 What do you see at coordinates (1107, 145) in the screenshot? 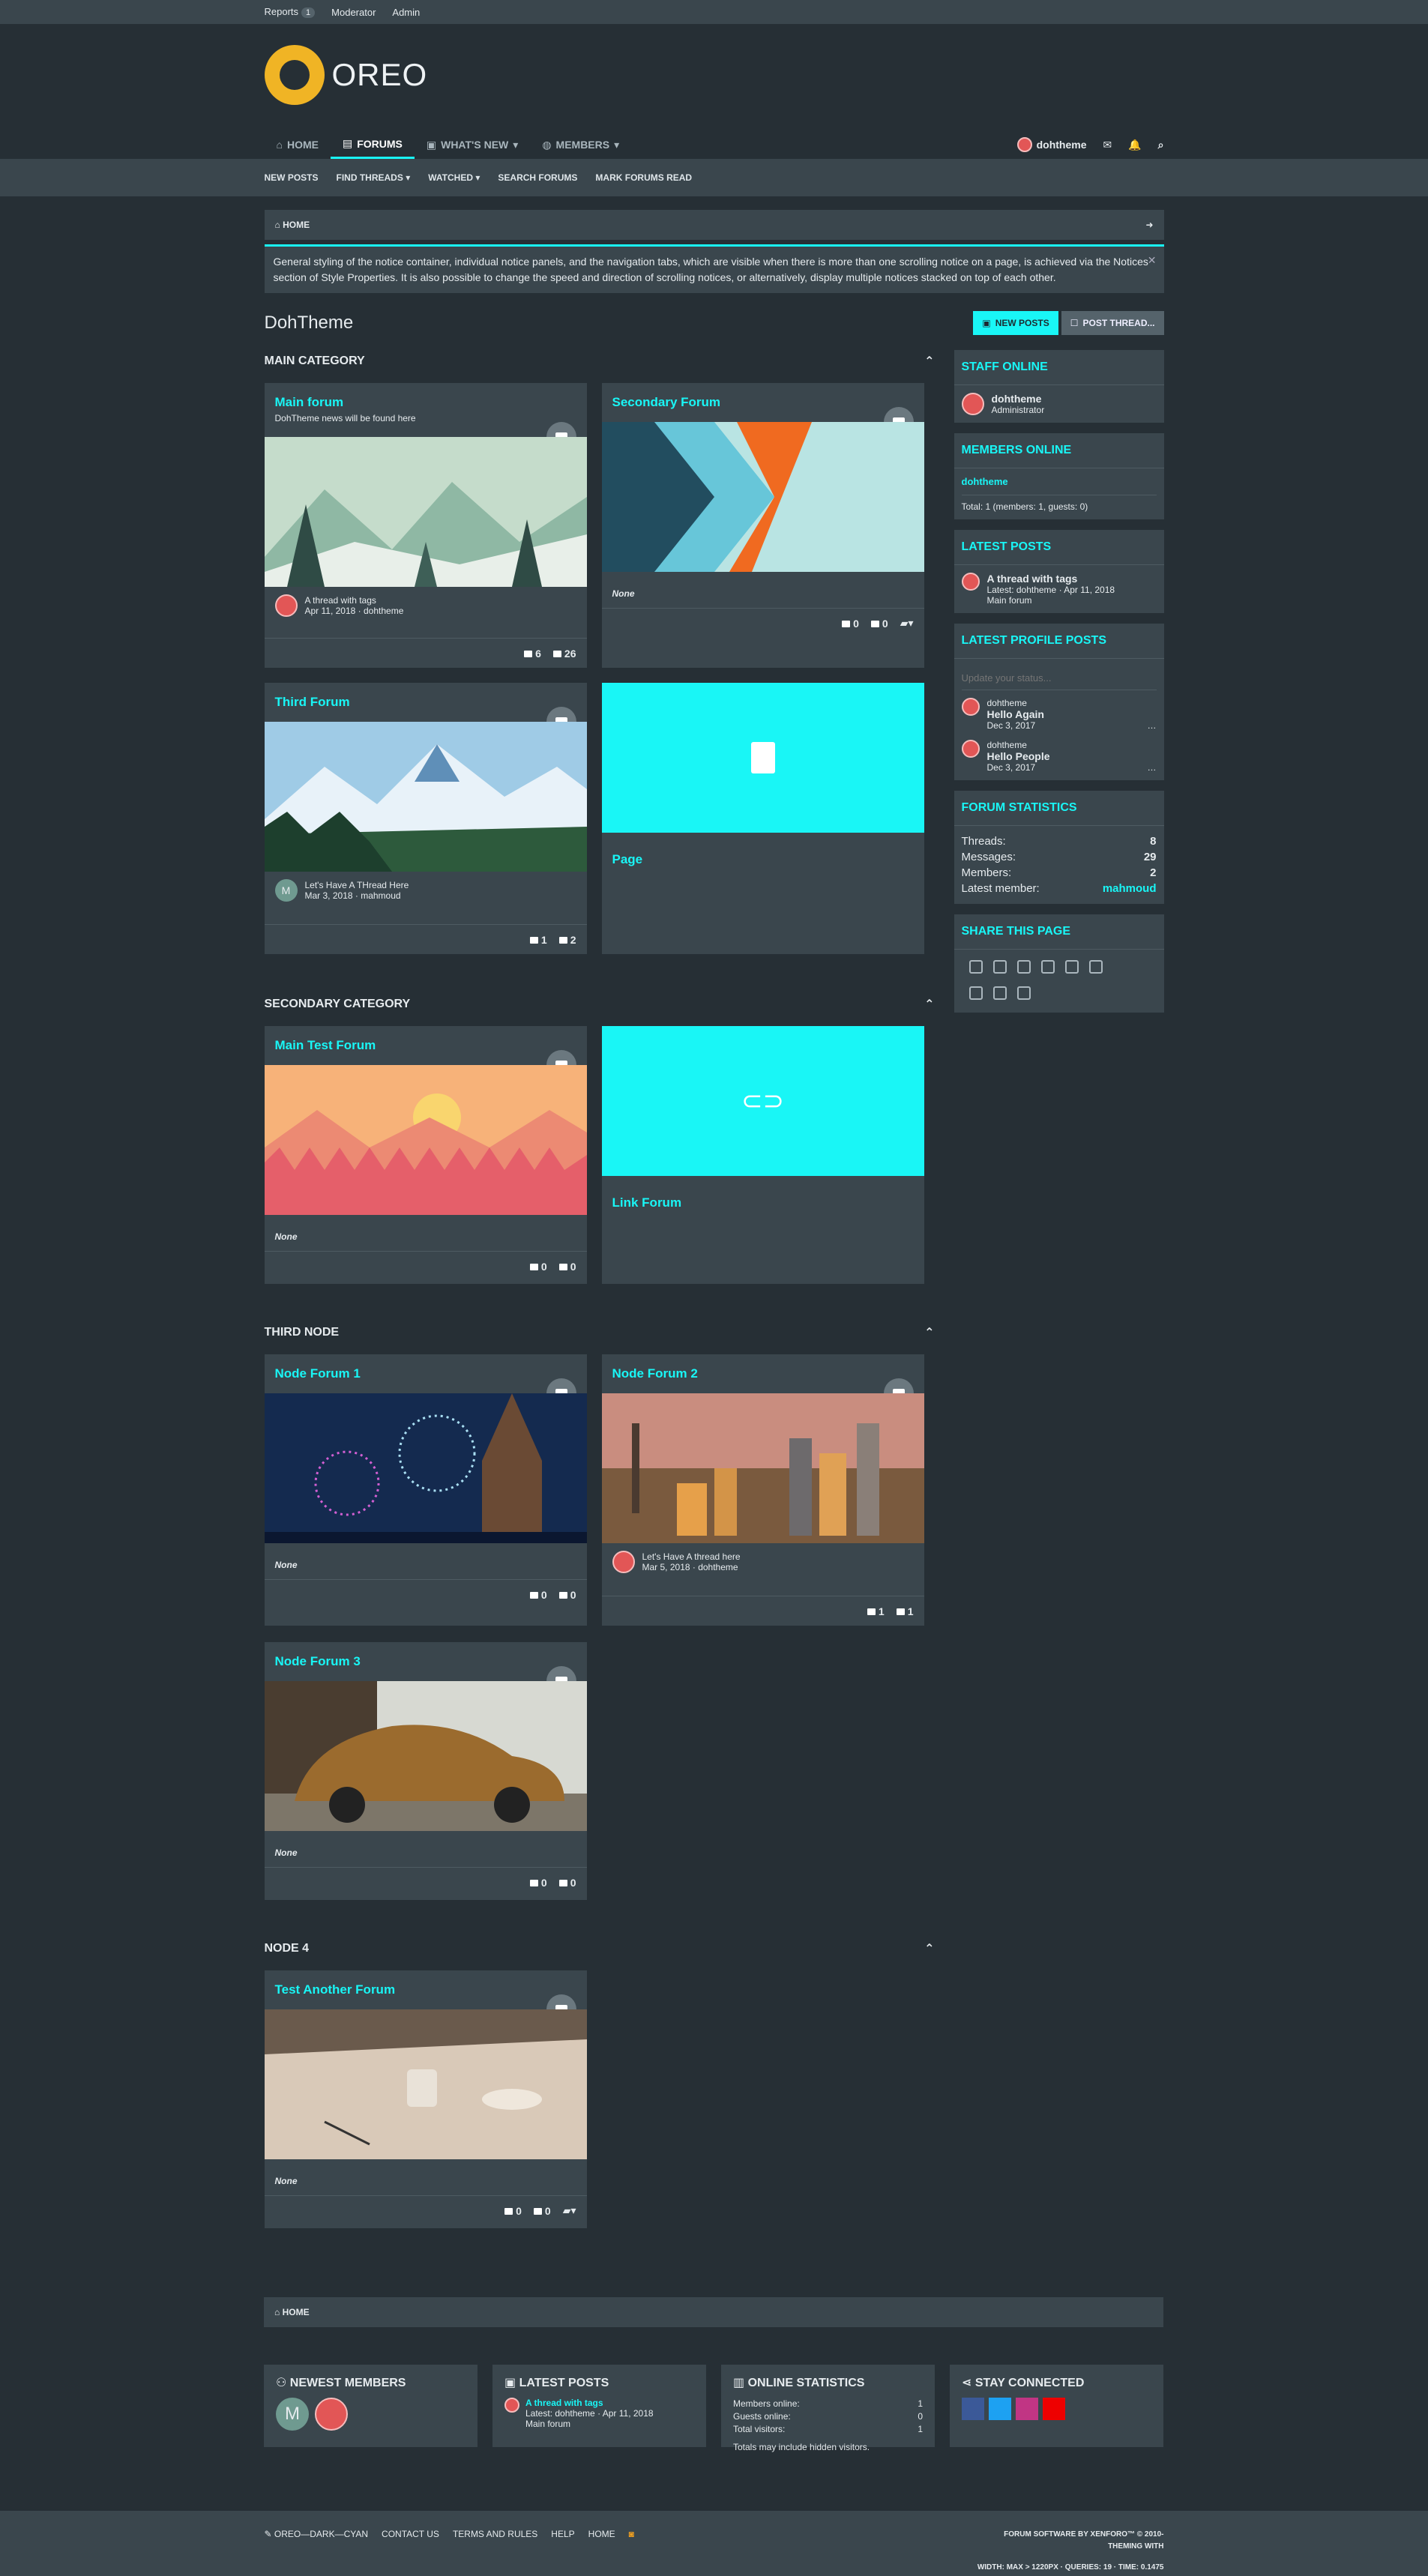
I see `envelope-icon: ✉` at bounding box center [1107, 145].